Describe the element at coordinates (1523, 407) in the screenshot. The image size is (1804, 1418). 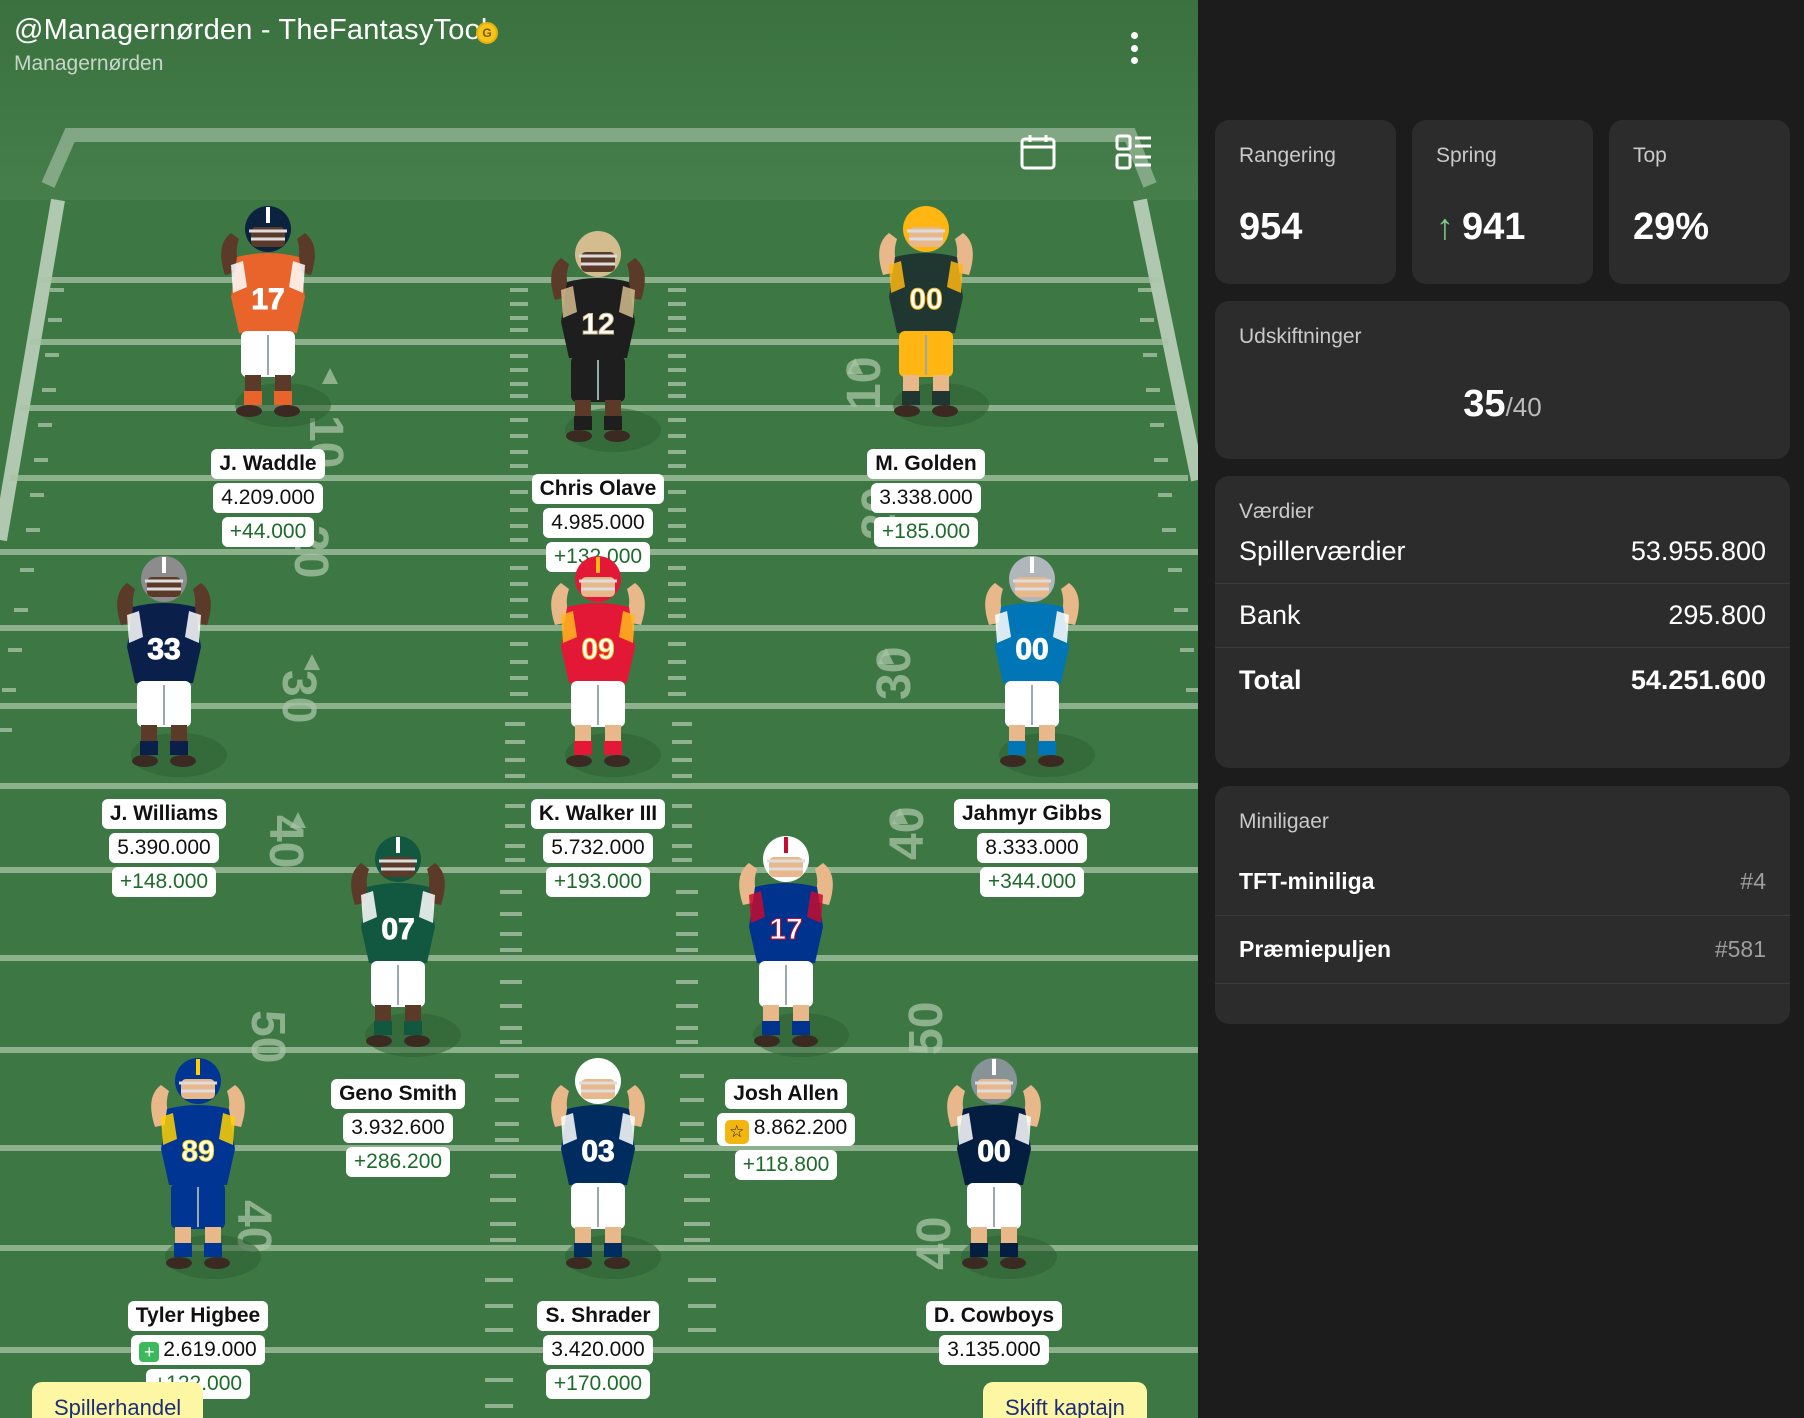
I see `substitutions-max: /40` at that location.